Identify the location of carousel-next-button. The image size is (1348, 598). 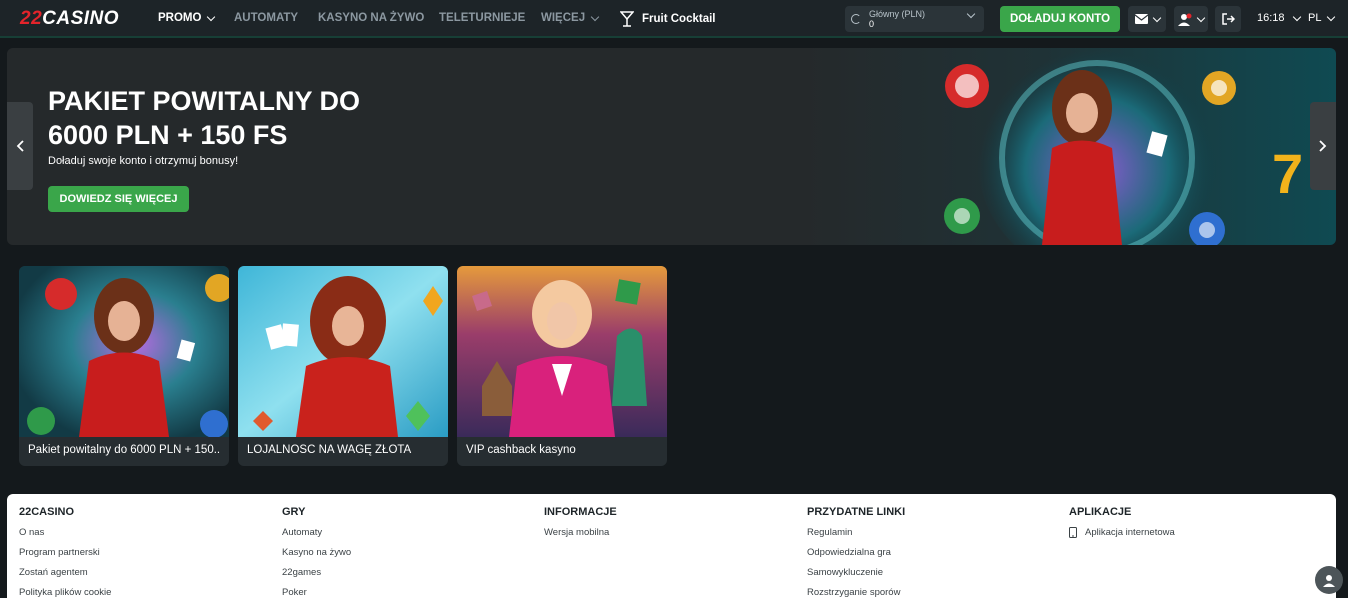
(1323, 146).